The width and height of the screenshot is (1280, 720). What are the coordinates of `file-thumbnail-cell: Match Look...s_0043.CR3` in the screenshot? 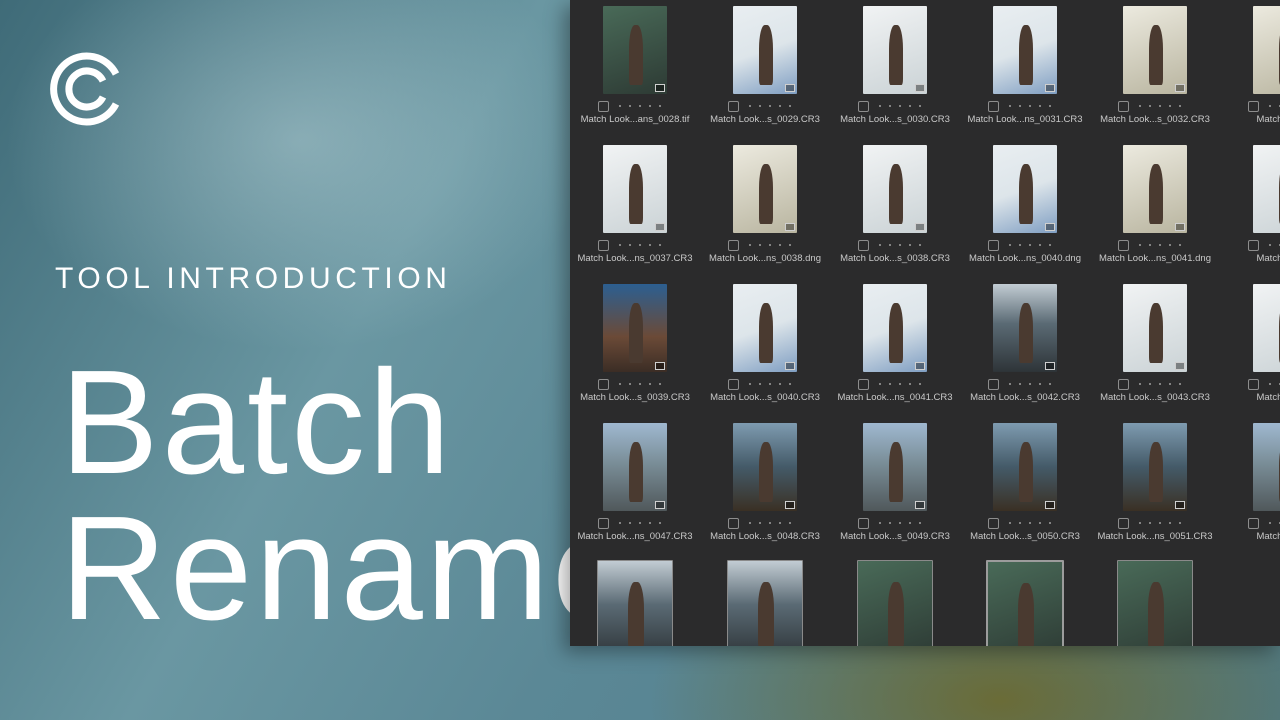 It's located at (1155, 339).